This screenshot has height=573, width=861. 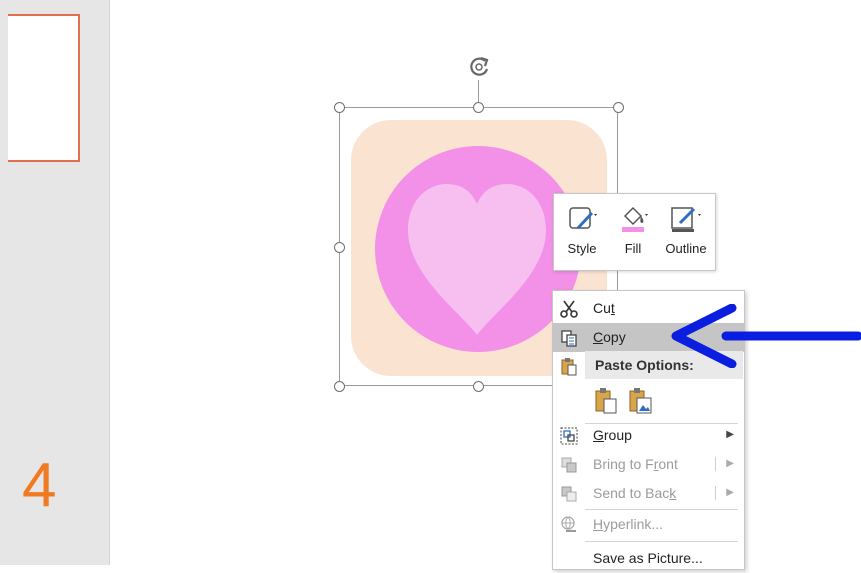 What do you see at coordinates (339, 247) in the screenshot?
I see `resize-handle-left` at bounding box center [339, 247].